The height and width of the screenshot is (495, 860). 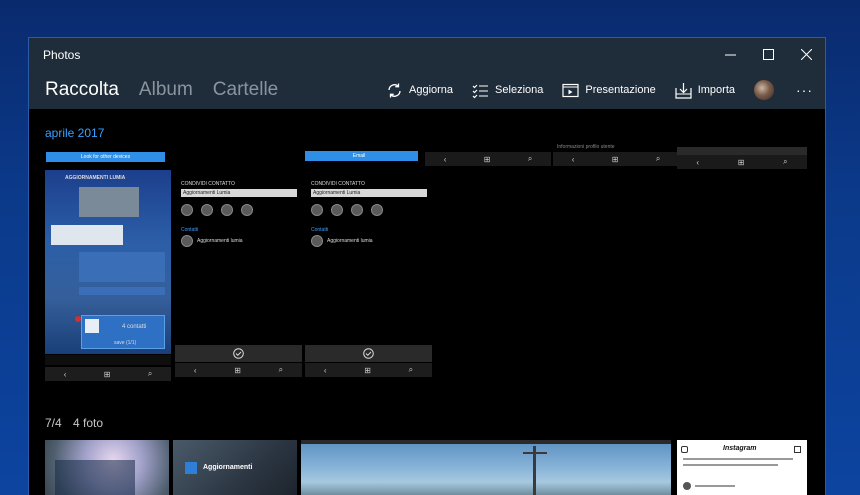 I want to click on contact-save: save (1/1), so click(x=125, y=343).